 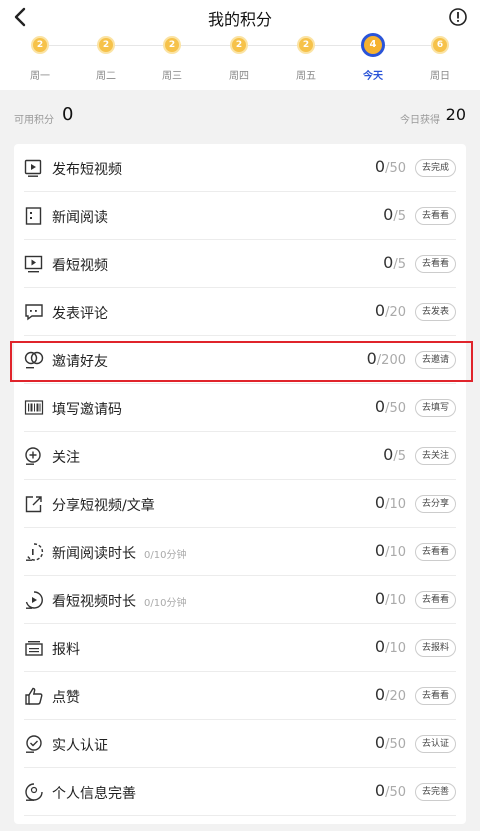 I want to click on thumbs-up-icon, so click(x=34, y=696).